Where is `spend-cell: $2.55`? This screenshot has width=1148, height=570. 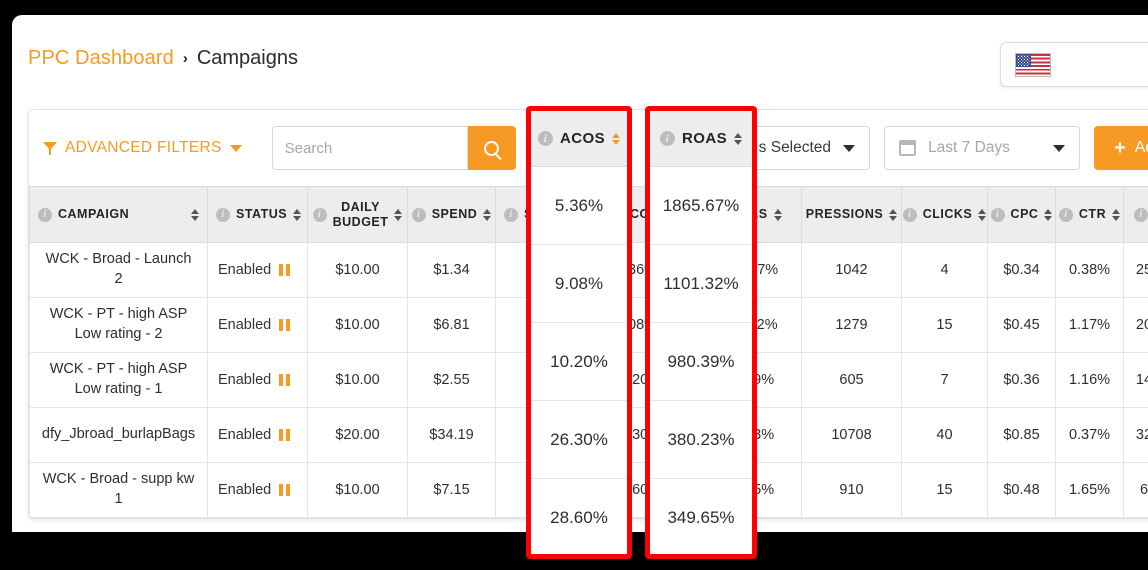 spend-cell: $2.55 is located at coordinates (451, 380).